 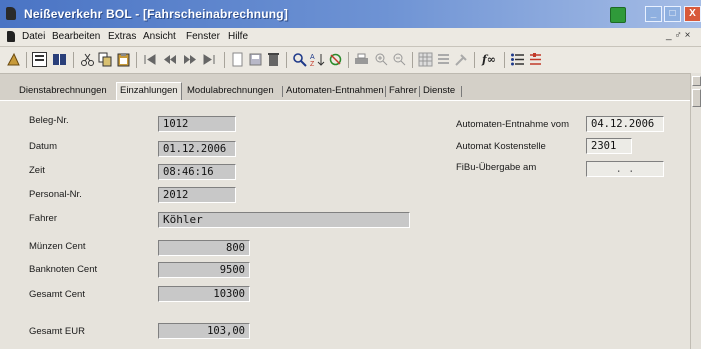 I want to click on automaten-entnahme-vom-label: Automaten-Entnahme vom, so click(x=513, y=124).